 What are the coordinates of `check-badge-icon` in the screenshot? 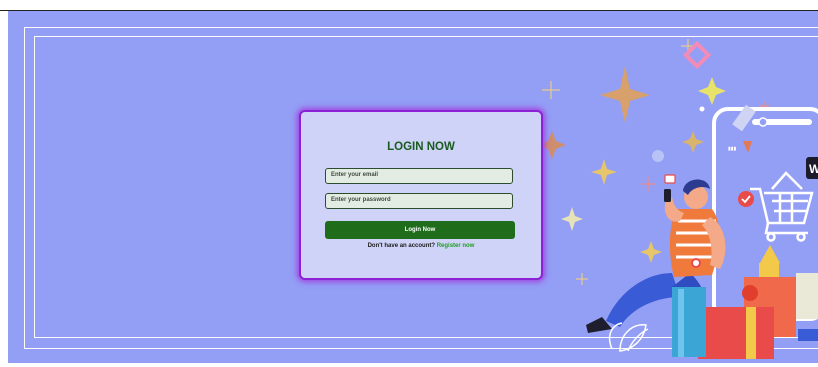 It's located at (746, 174).